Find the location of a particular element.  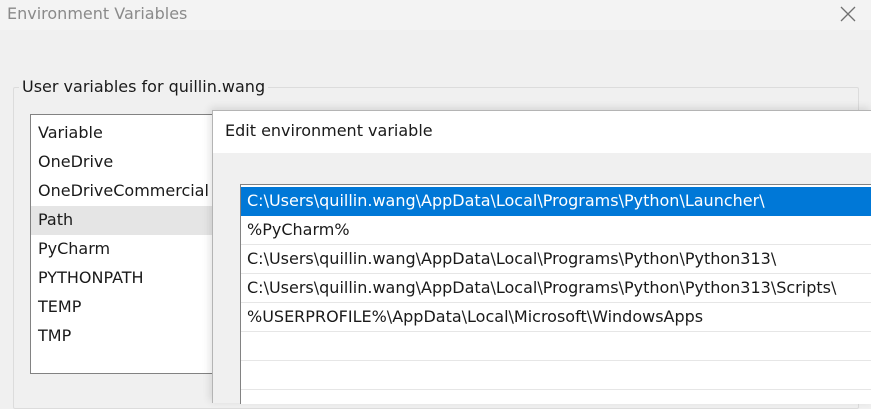

dialog-title-bar: Edit environment variable is located at coordinates (542, 132).